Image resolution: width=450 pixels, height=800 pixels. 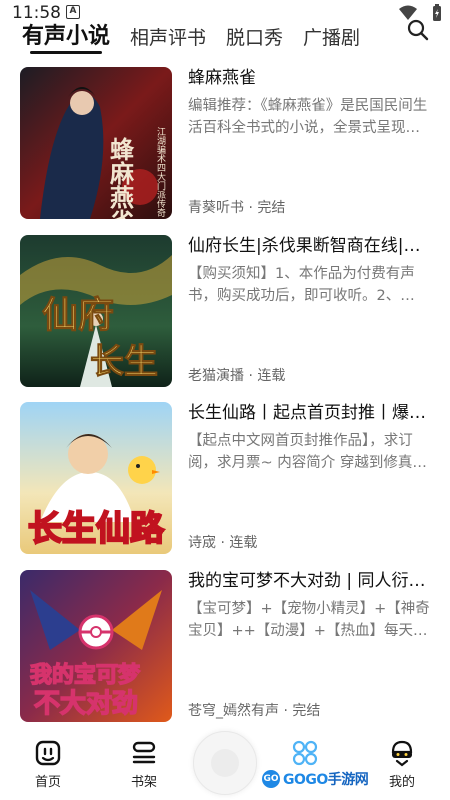 What do you see at coordinates (85, 675) in the screenshot?
I see `svg-text: 我的宝可梦` at bounding box center [85, 675].